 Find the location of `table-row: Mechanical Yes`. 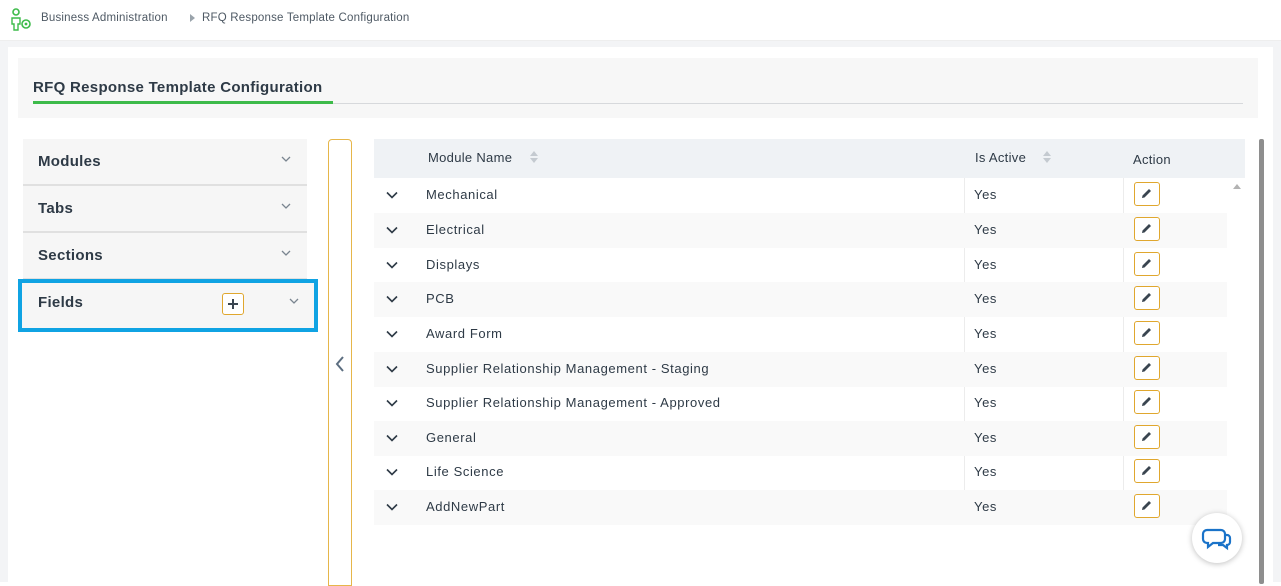

table-row: Mechanical Yes is located at coordinates (800, 195).